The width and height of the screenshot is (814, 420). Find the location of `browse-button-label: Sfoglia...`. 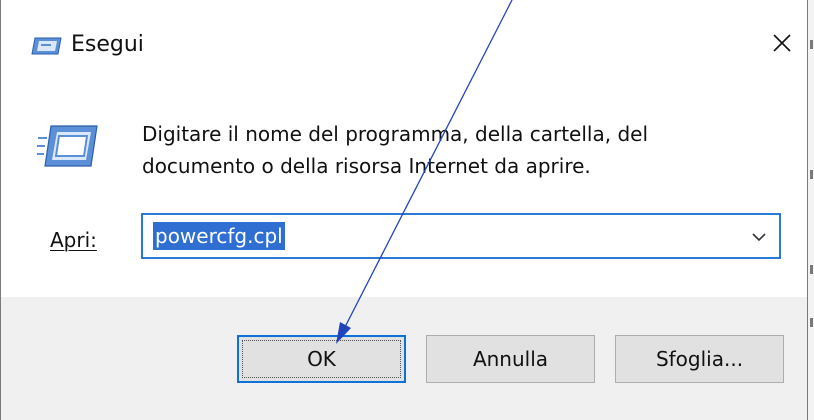

browse-button-label: Sfoglia... is located at coordinates (699, 359).